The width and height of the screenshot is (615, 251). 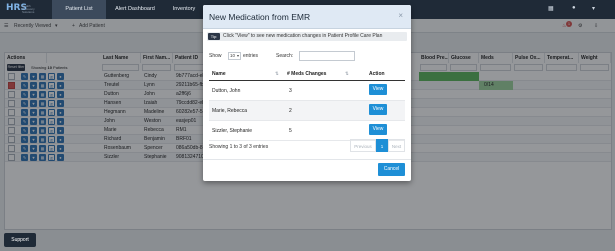 What do you see at coordinates (214, 36) in the screenshot?
I see `tip-badge: Tip:` at bounding box center [214, 36].